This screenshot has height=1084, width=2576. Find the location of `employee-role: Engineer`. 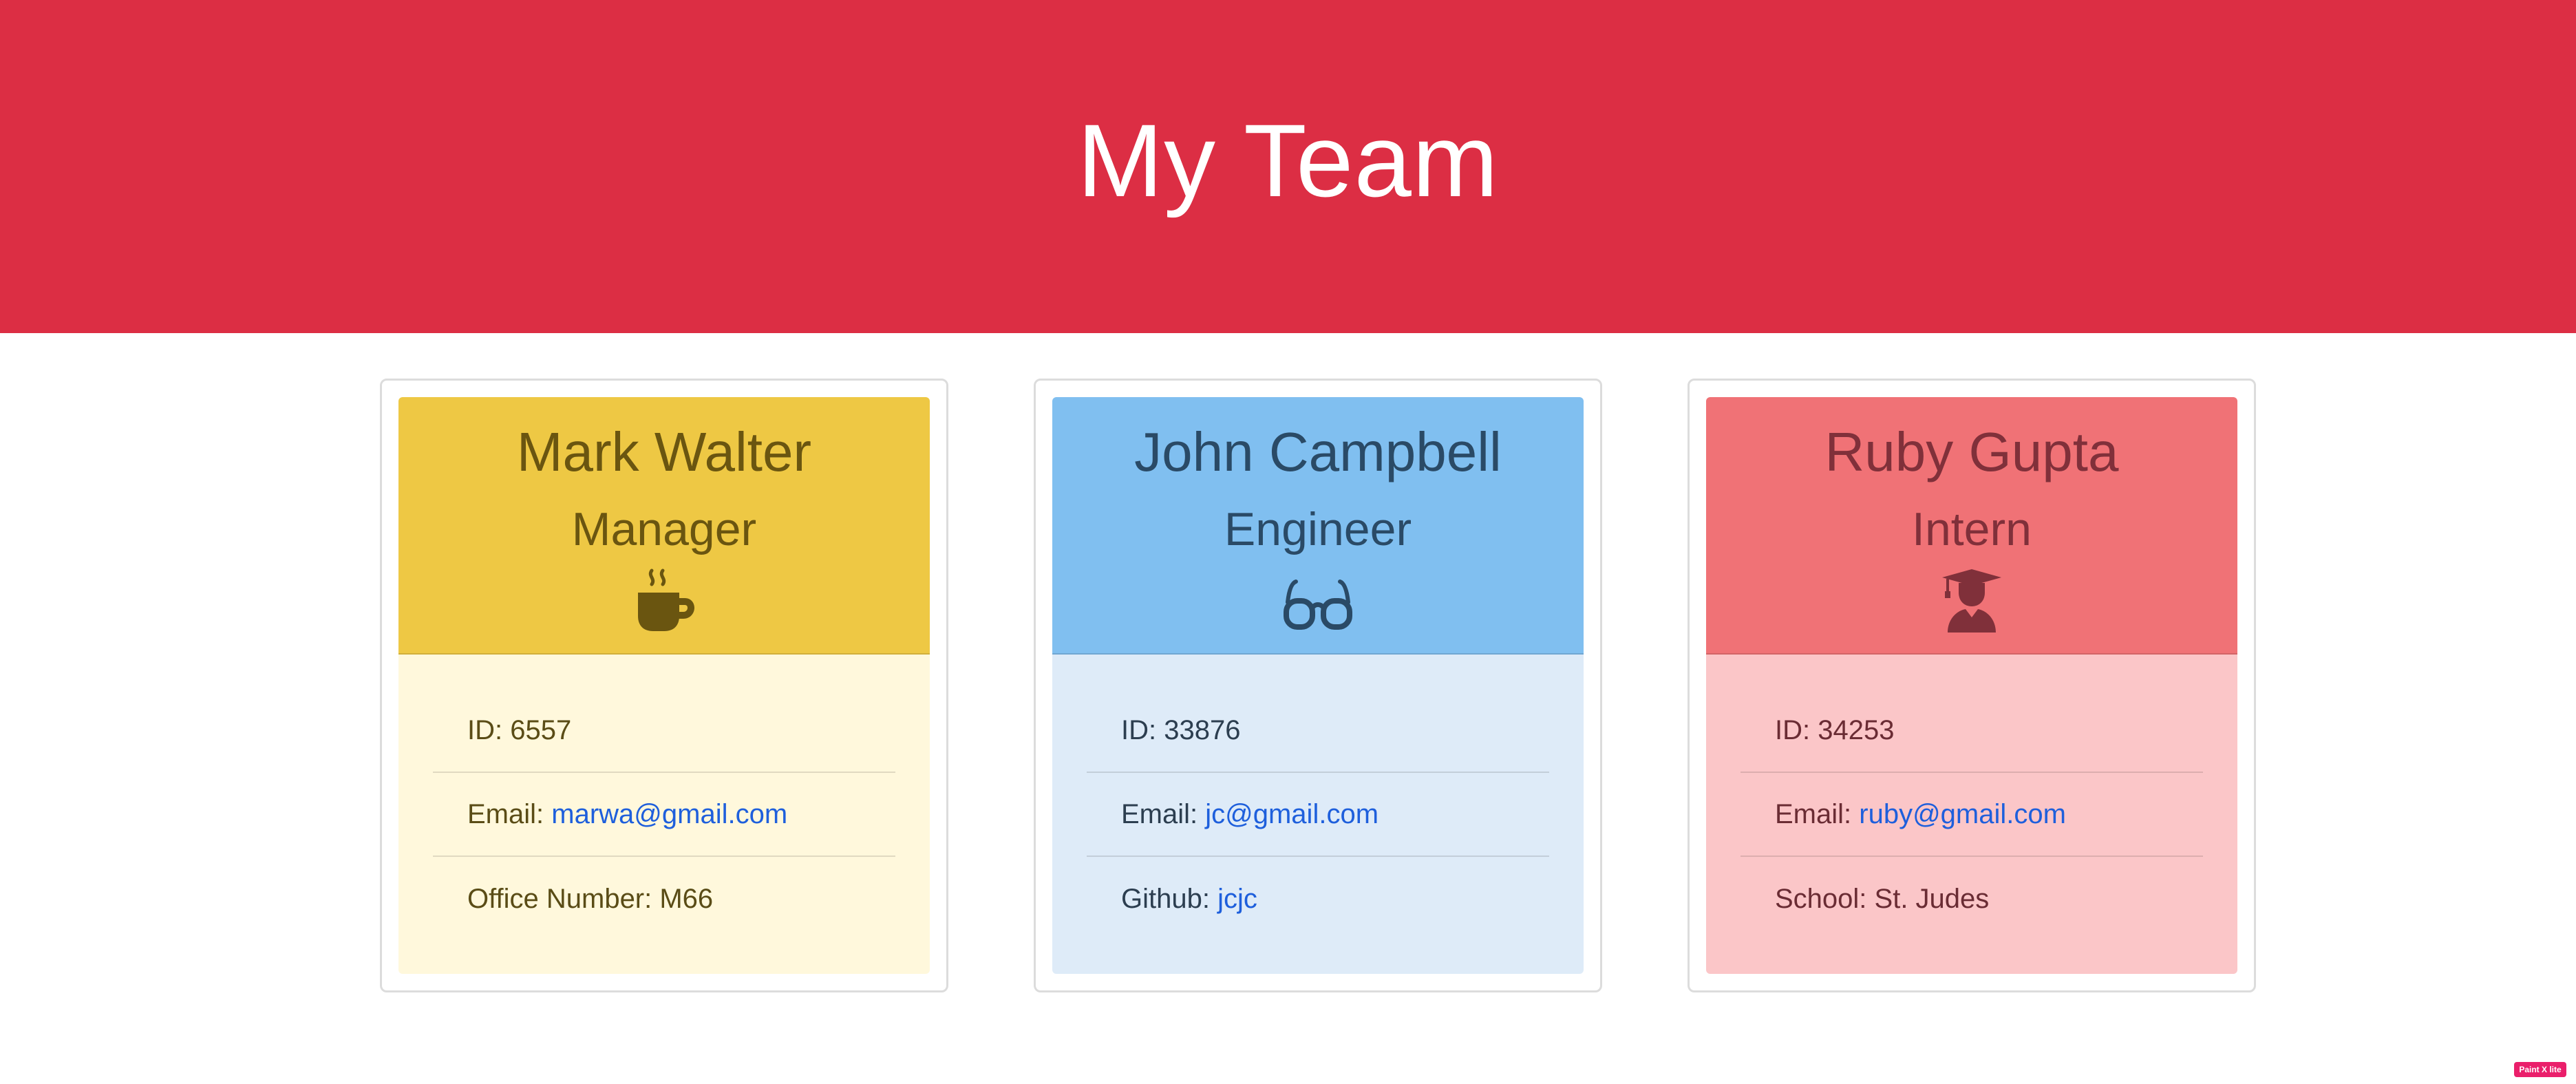

employee-role: Engineer is located at coordinates (1318, 529).